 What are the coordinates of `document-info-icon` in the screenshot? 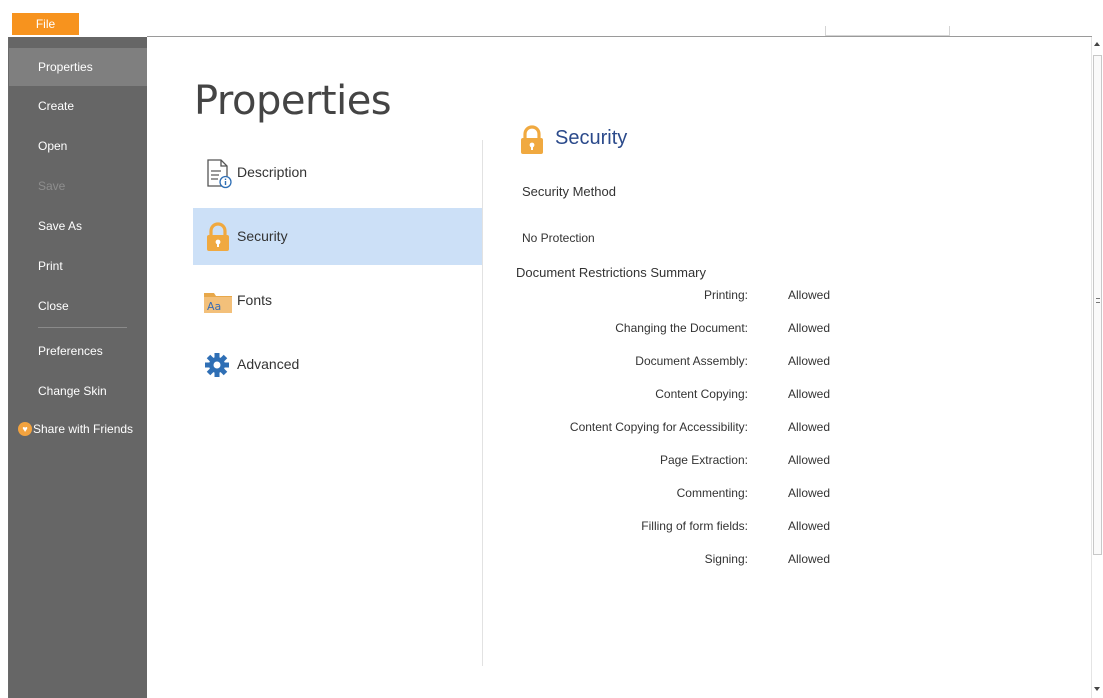 It's located at (219, 174).